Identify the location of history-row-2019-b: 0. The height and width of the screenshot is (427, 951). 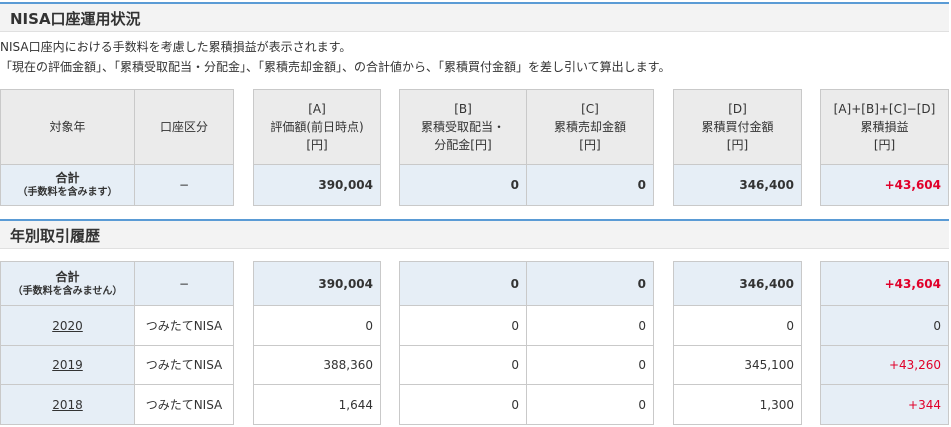
(463, 365).